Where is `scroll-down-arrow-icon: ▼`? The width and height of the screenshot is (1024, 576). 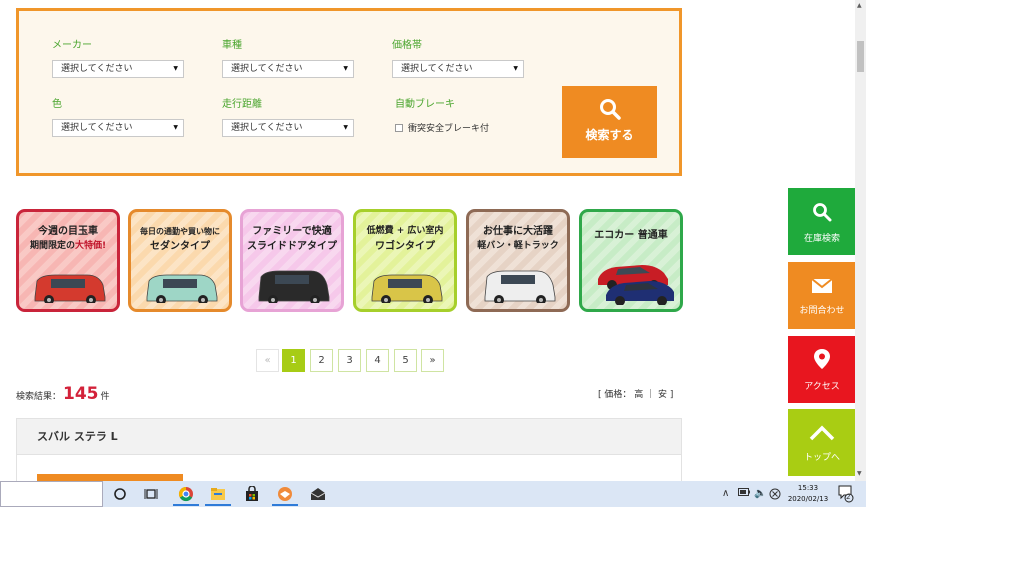
scroll-down-arrow-icon: ▼ is located at coordinates (859, 473).